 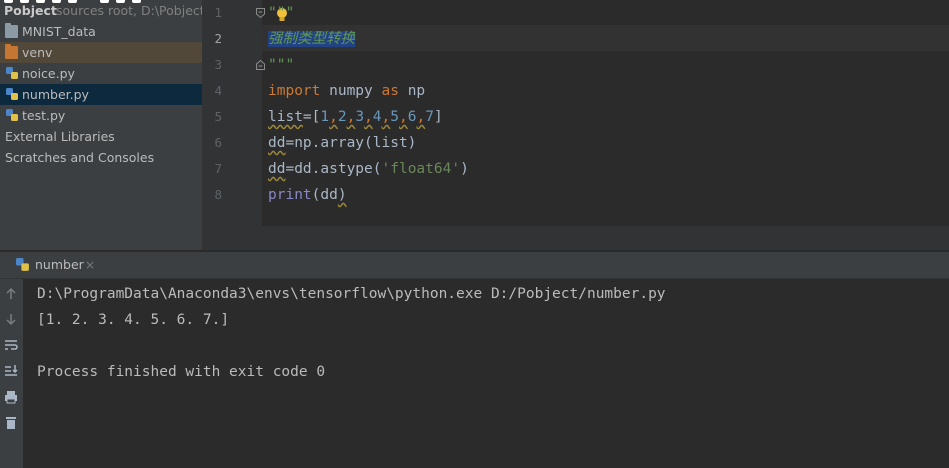 What do you see at coordinates (333, 169) in the screenshot?
I see `code-token: =dd.astype(` at bounding box center [333, 169].